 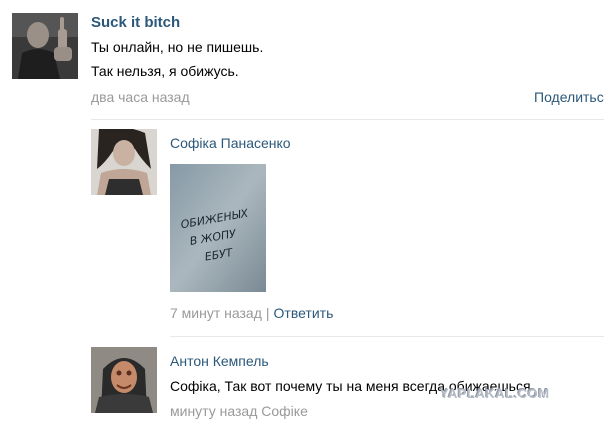 I want to click on comment-1-meta: 7 минут назад | Ответить, so click(x=251, y=313).